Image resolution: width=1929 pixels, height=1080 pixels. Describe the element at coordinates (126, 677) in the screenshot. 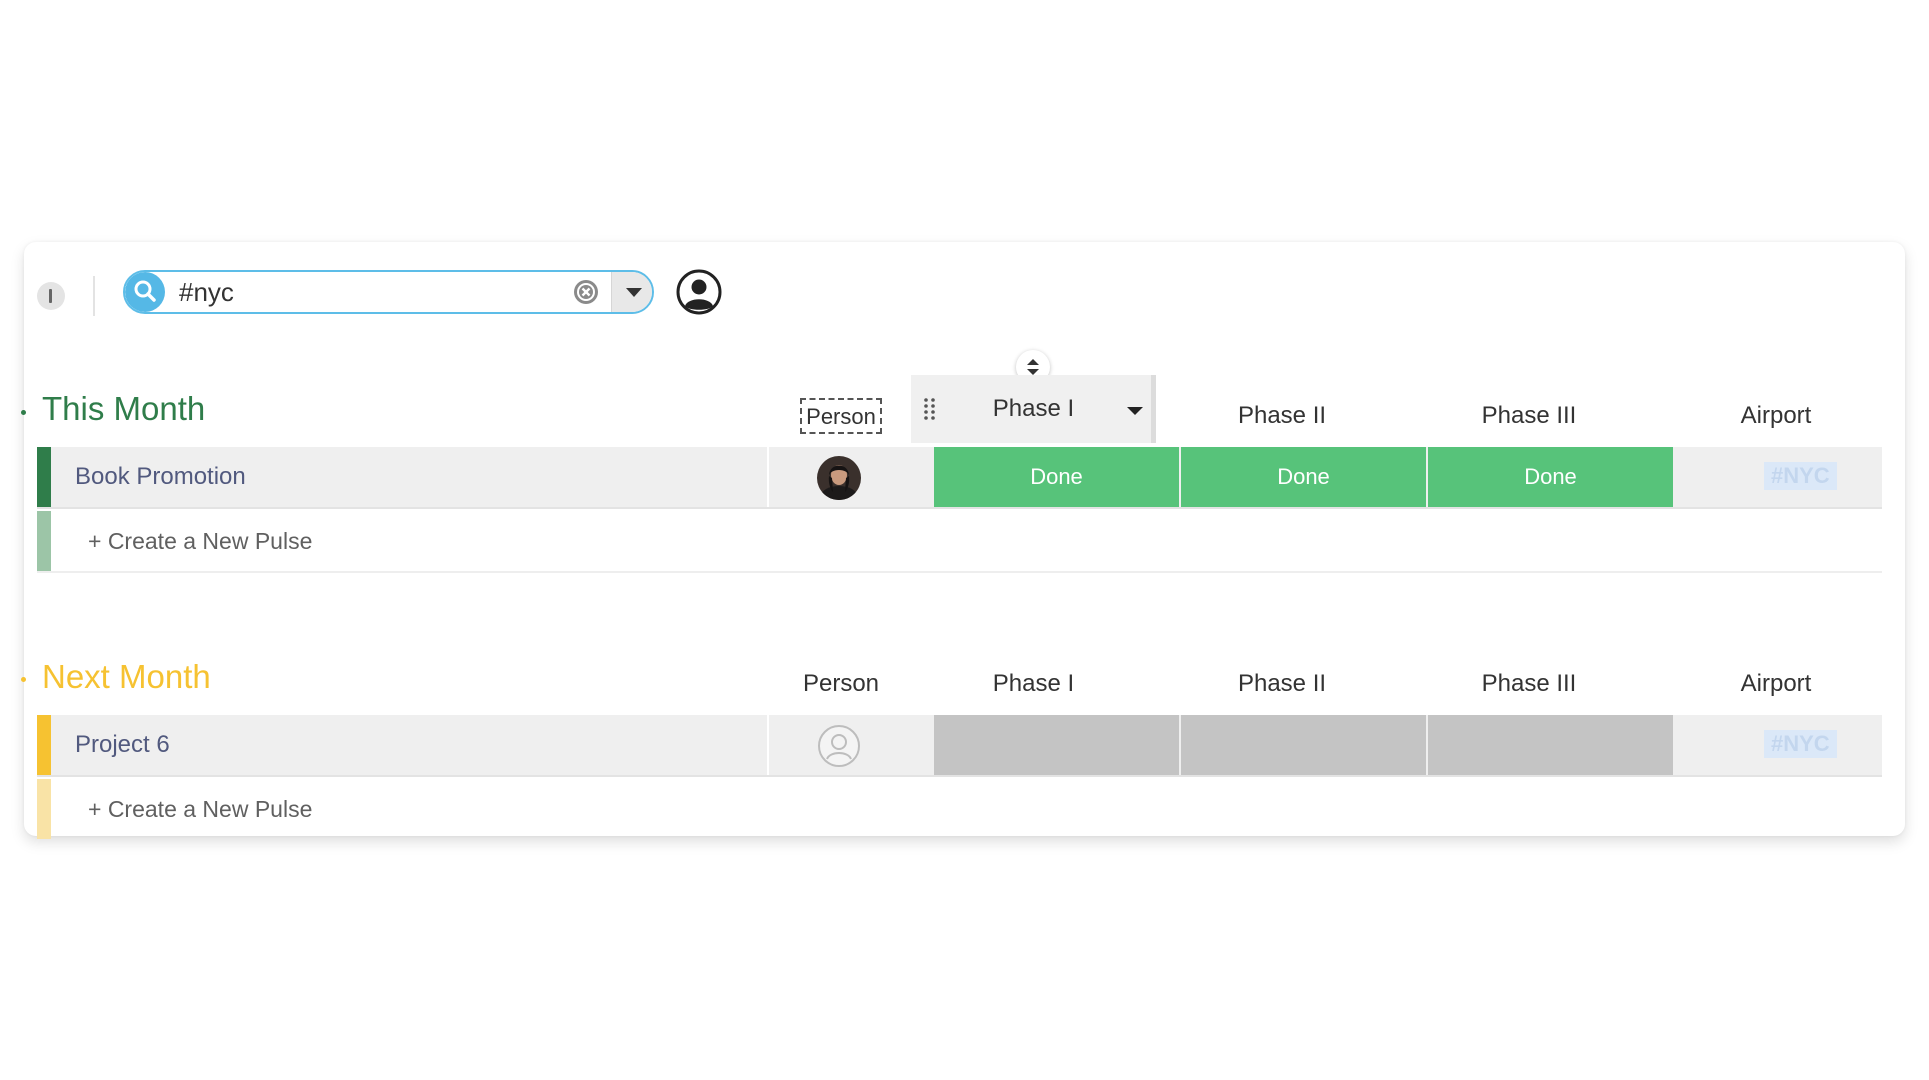

I see `group-title: Next Month` at that location.